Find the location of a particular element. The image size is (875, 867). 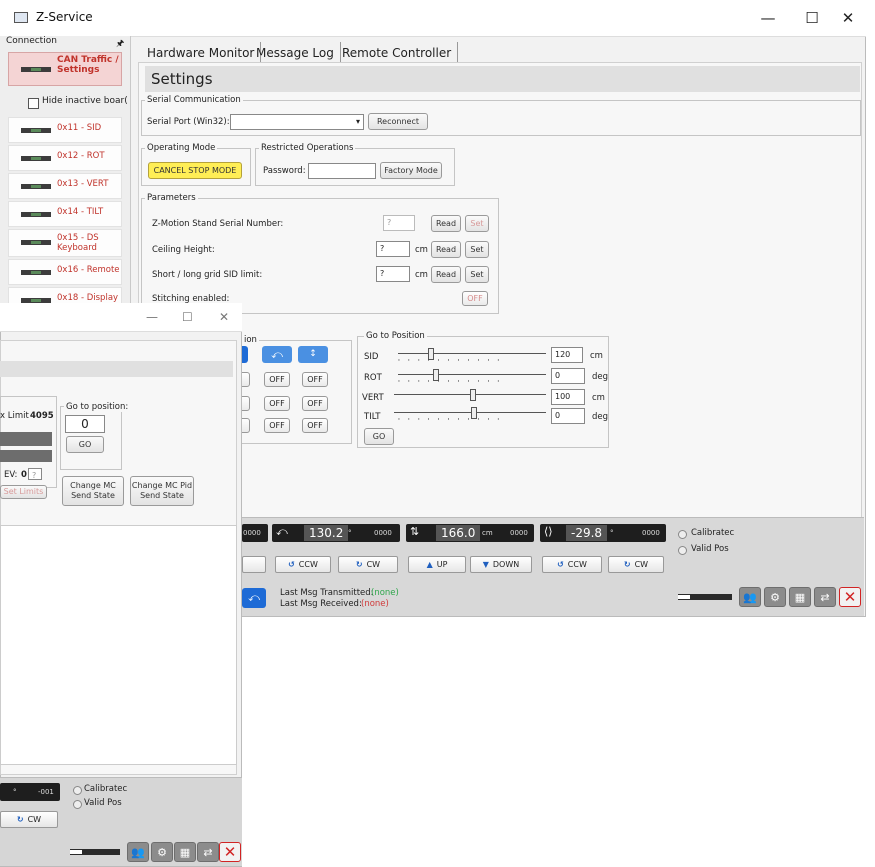

rot-cw-button: ↻ CW is located at coordinates (368, 564).